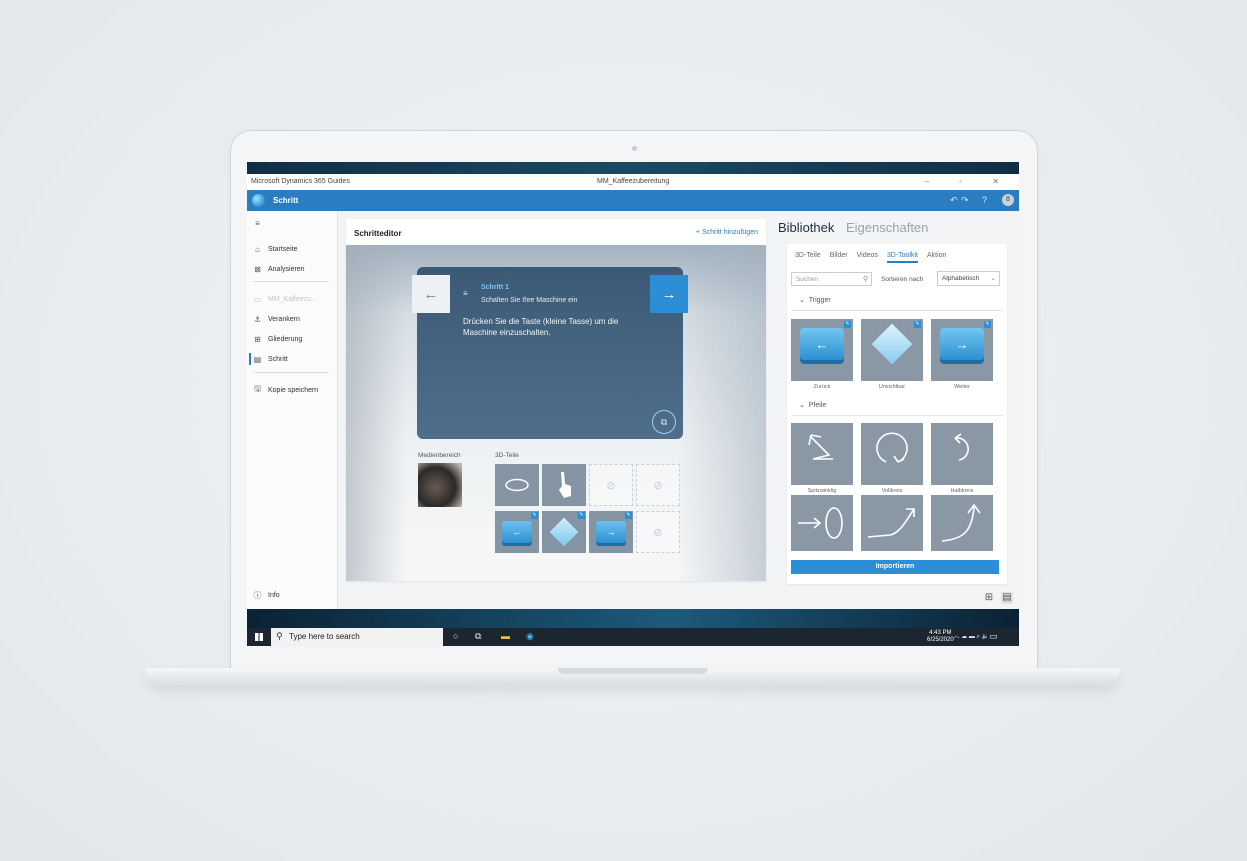  What do you see at coordinates (258, 200) in the screenshot?
I see `guides-logo-icon` at bounding box center [258, 200].